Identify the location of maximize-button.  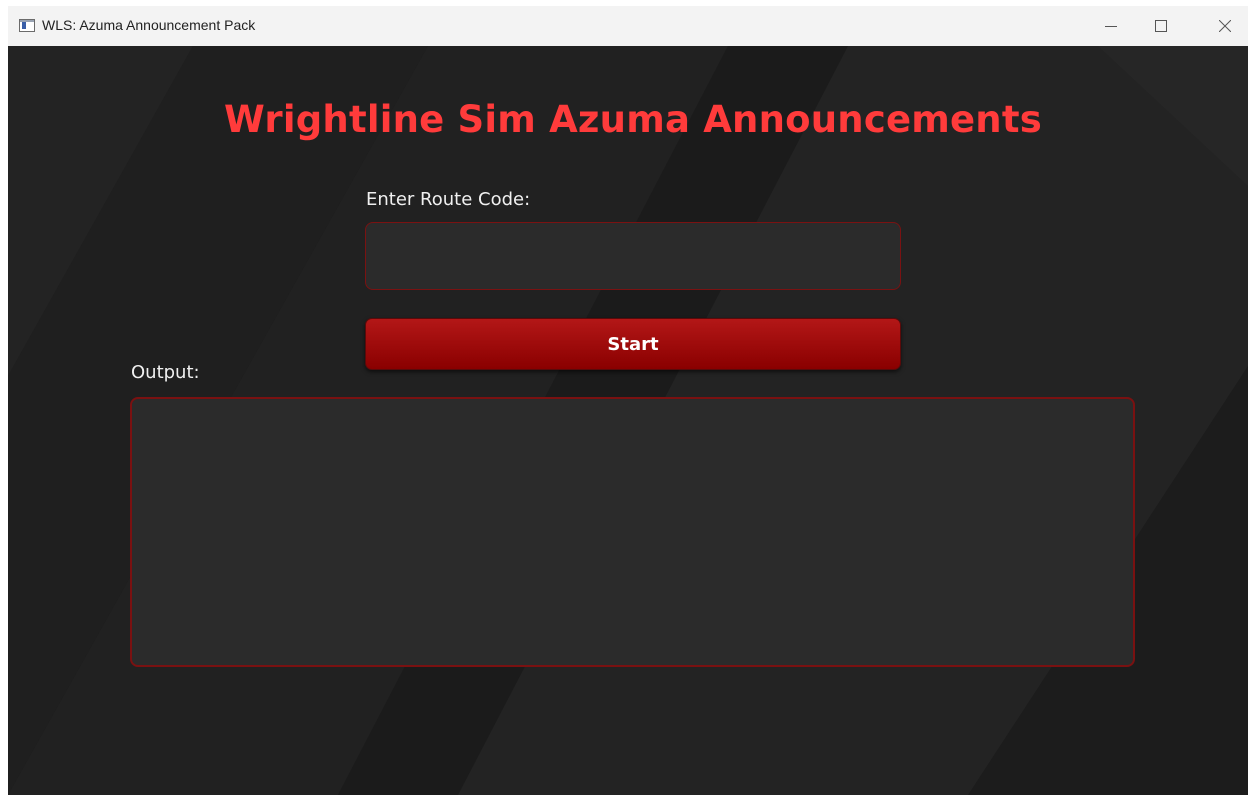
(1161, 26).